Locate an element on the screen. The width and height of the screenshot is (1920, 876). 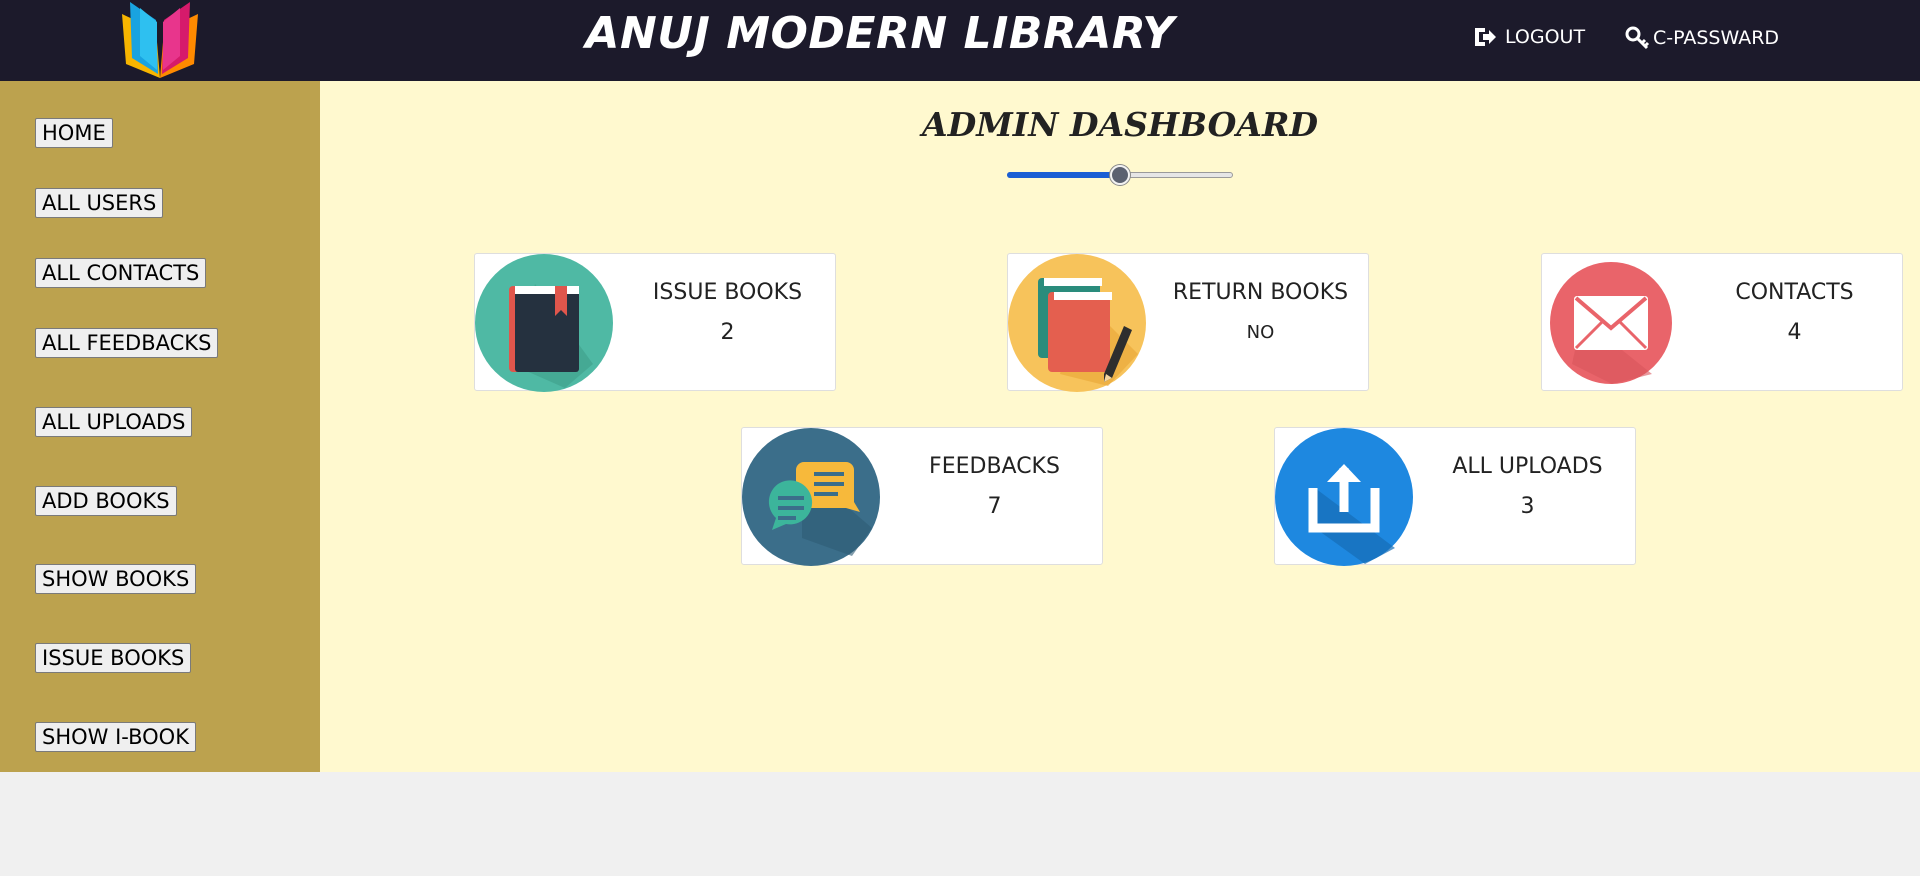
sidebar-item-all-uploads: ALL UPLOADS is located at coordinates (114, 422).